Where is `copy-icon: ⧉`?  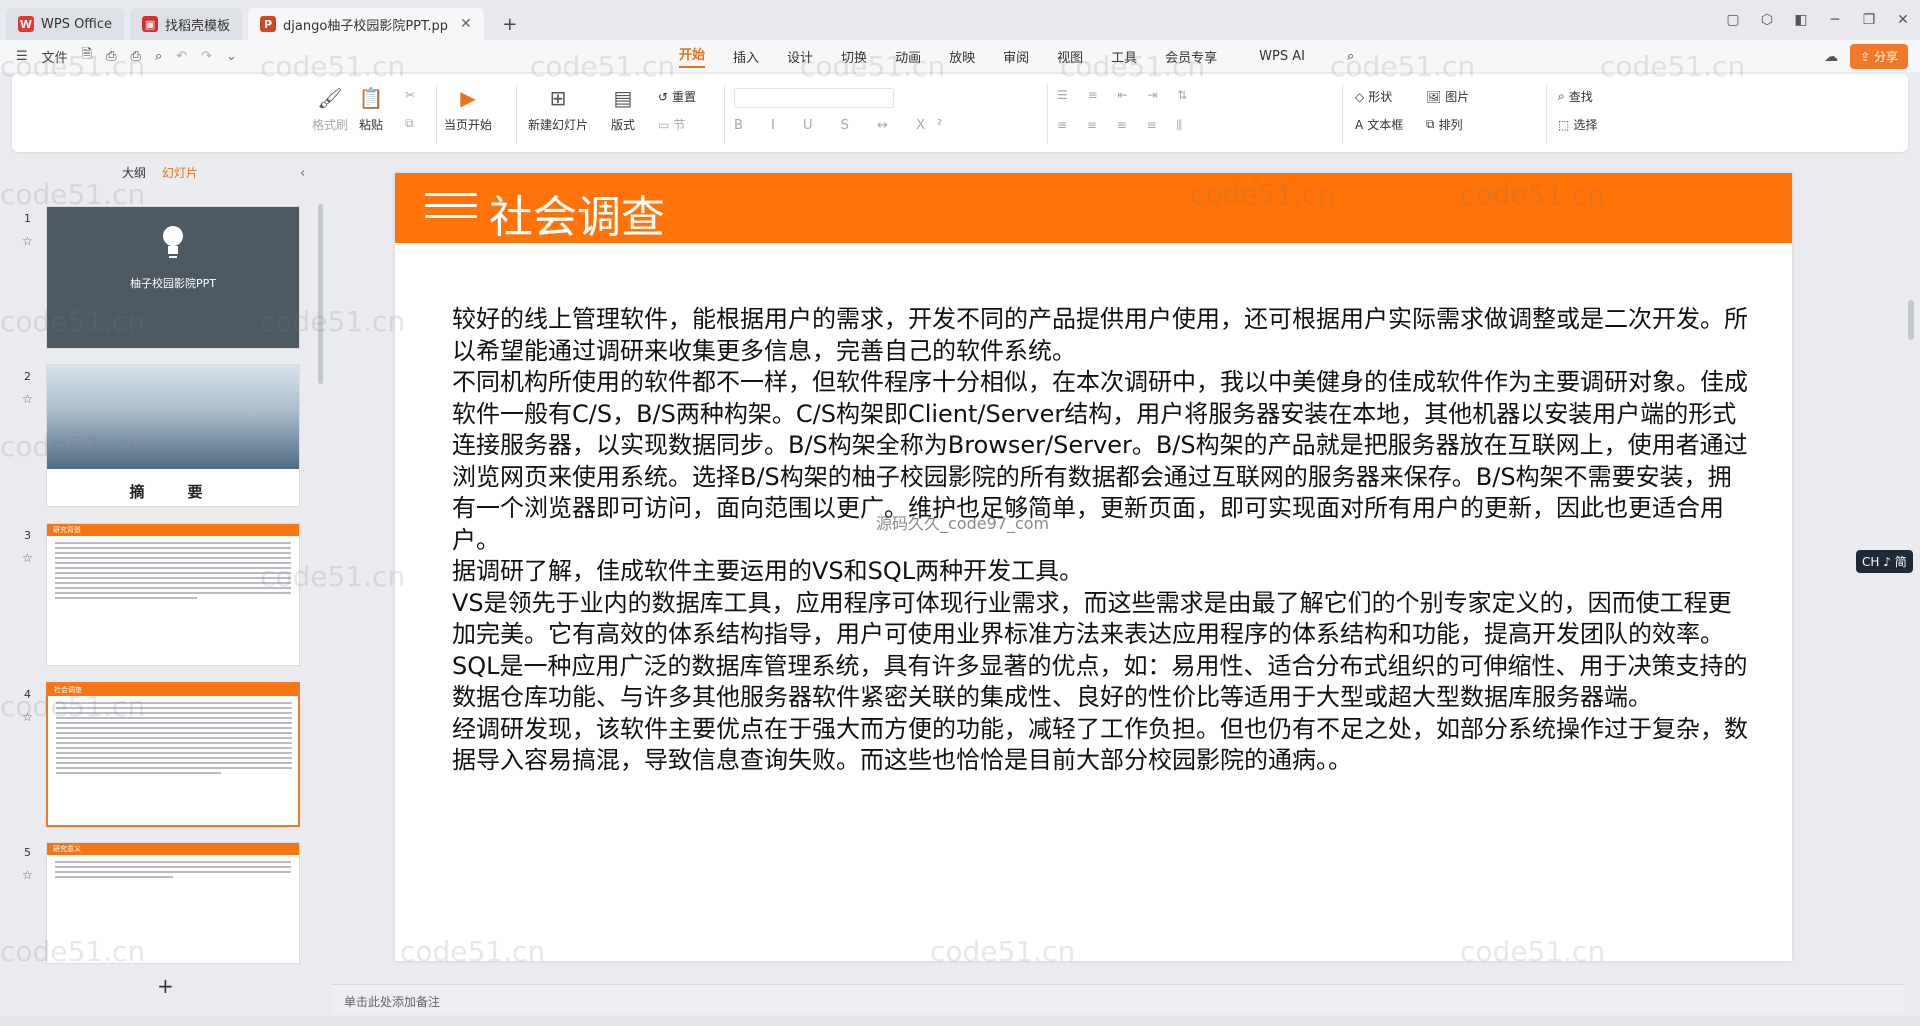
copy-icon: ⧉ is located at coordinates (409, 123).